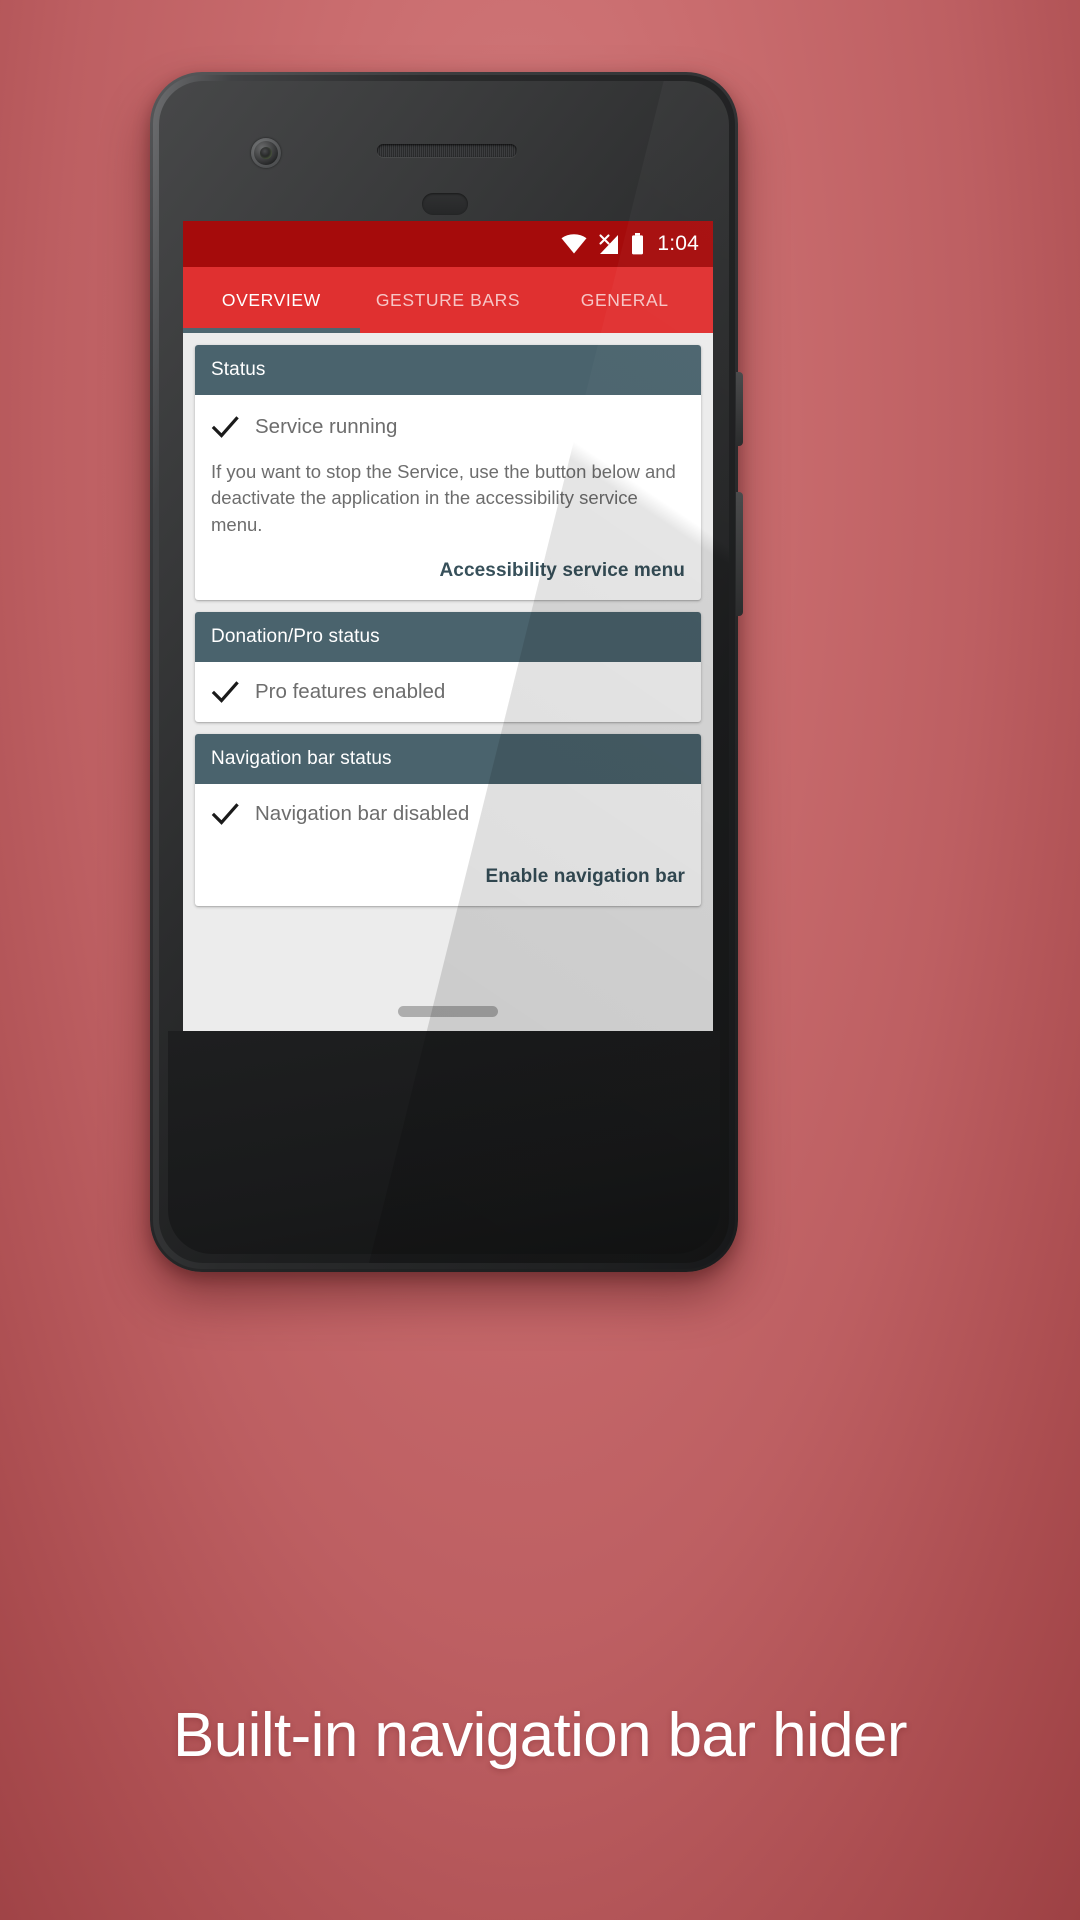 The image size is (1080, 1920). I want to click on tab-bar: OVERVIEW GESTURE BARS GENERAL, so click(448, 300).